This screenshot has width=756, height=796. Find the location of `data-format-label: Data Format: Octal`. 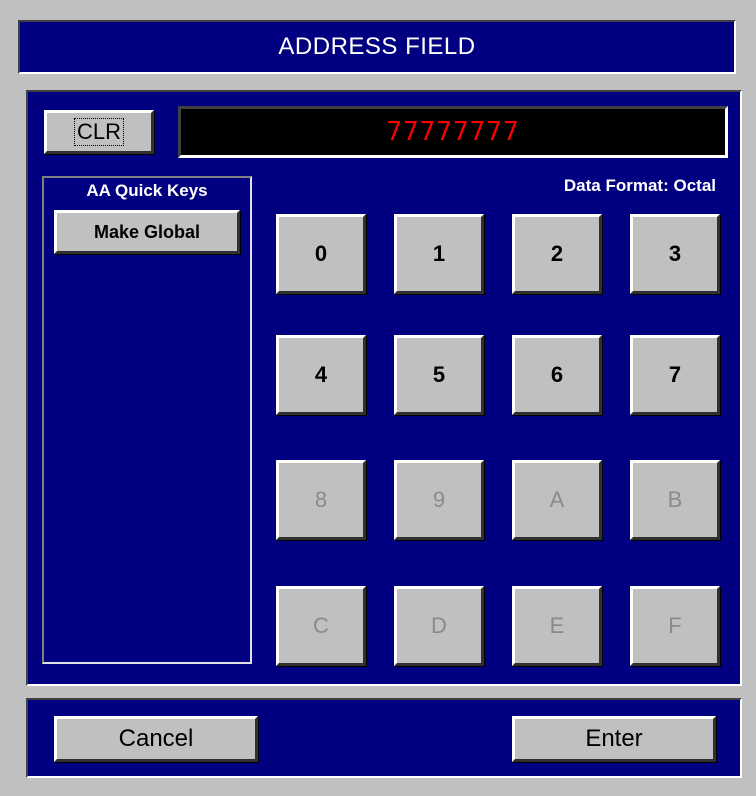

data-format-label: Data Format: Octal is located at coordinates (639, 185).